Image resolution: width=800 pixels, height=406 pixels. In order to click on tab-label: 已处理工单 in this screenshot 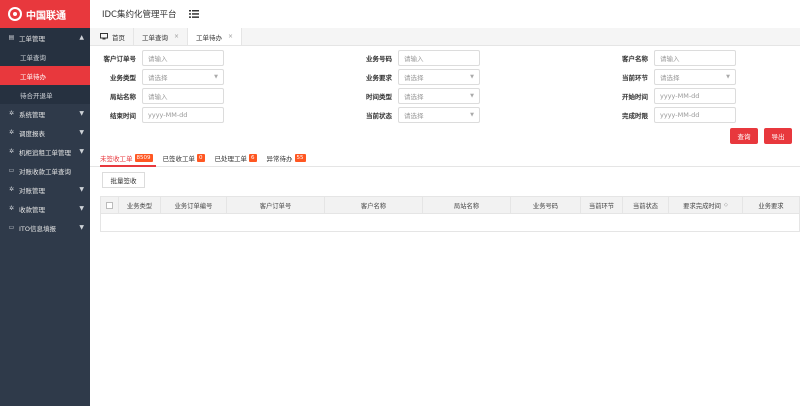, I will do `click(231, 159)`.